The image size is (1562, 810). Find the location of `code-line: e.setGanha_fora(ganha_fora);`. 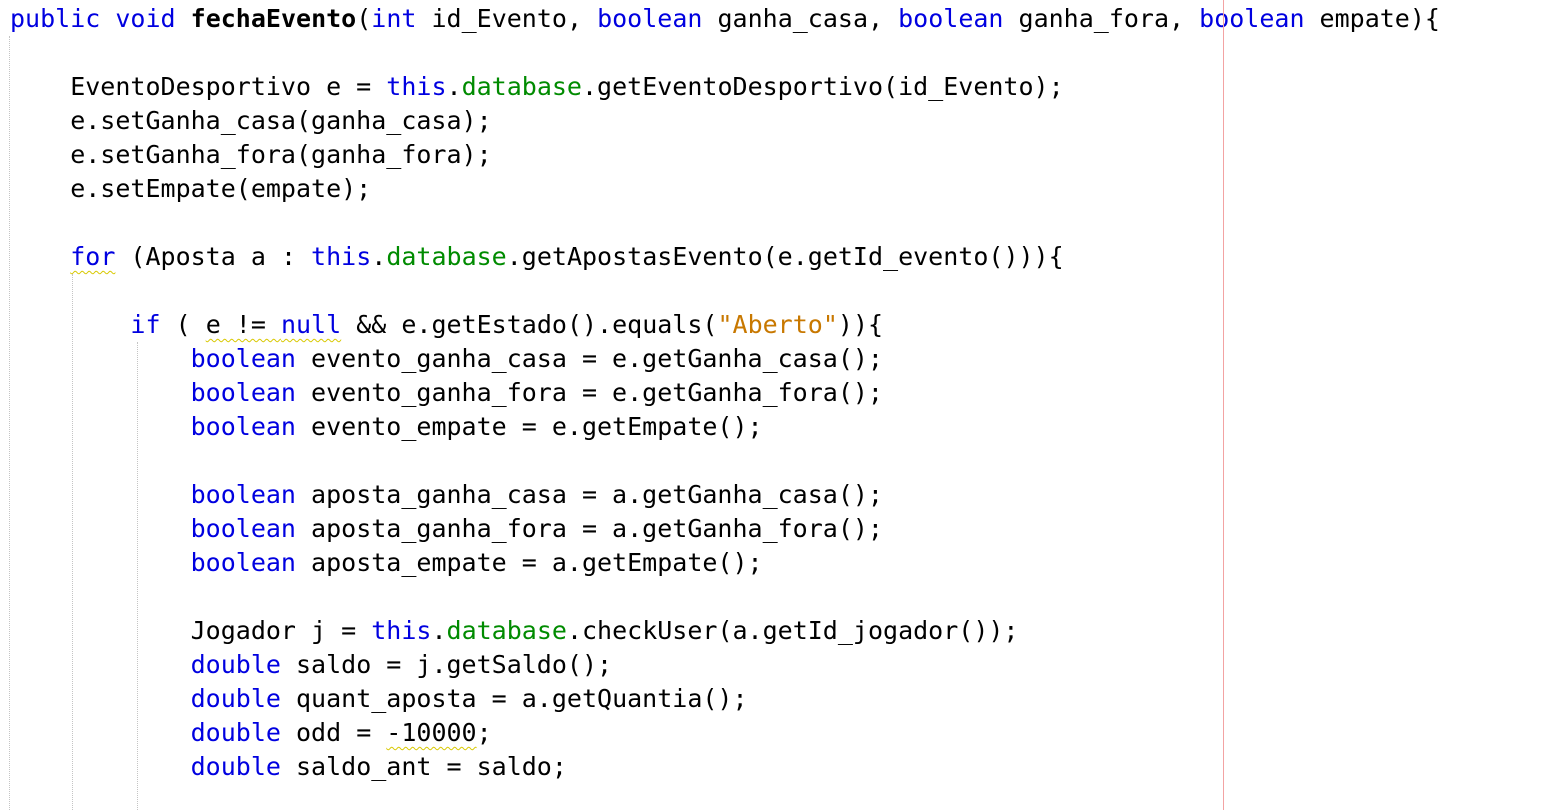

code-line: e.setGanha_fora(ganha_fora); is located at coordinates (251, 155).